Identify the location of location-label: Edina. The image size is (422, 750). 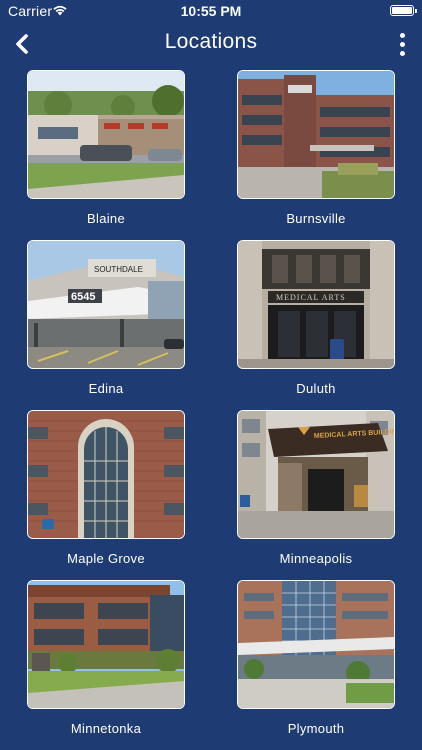
(106, 388).